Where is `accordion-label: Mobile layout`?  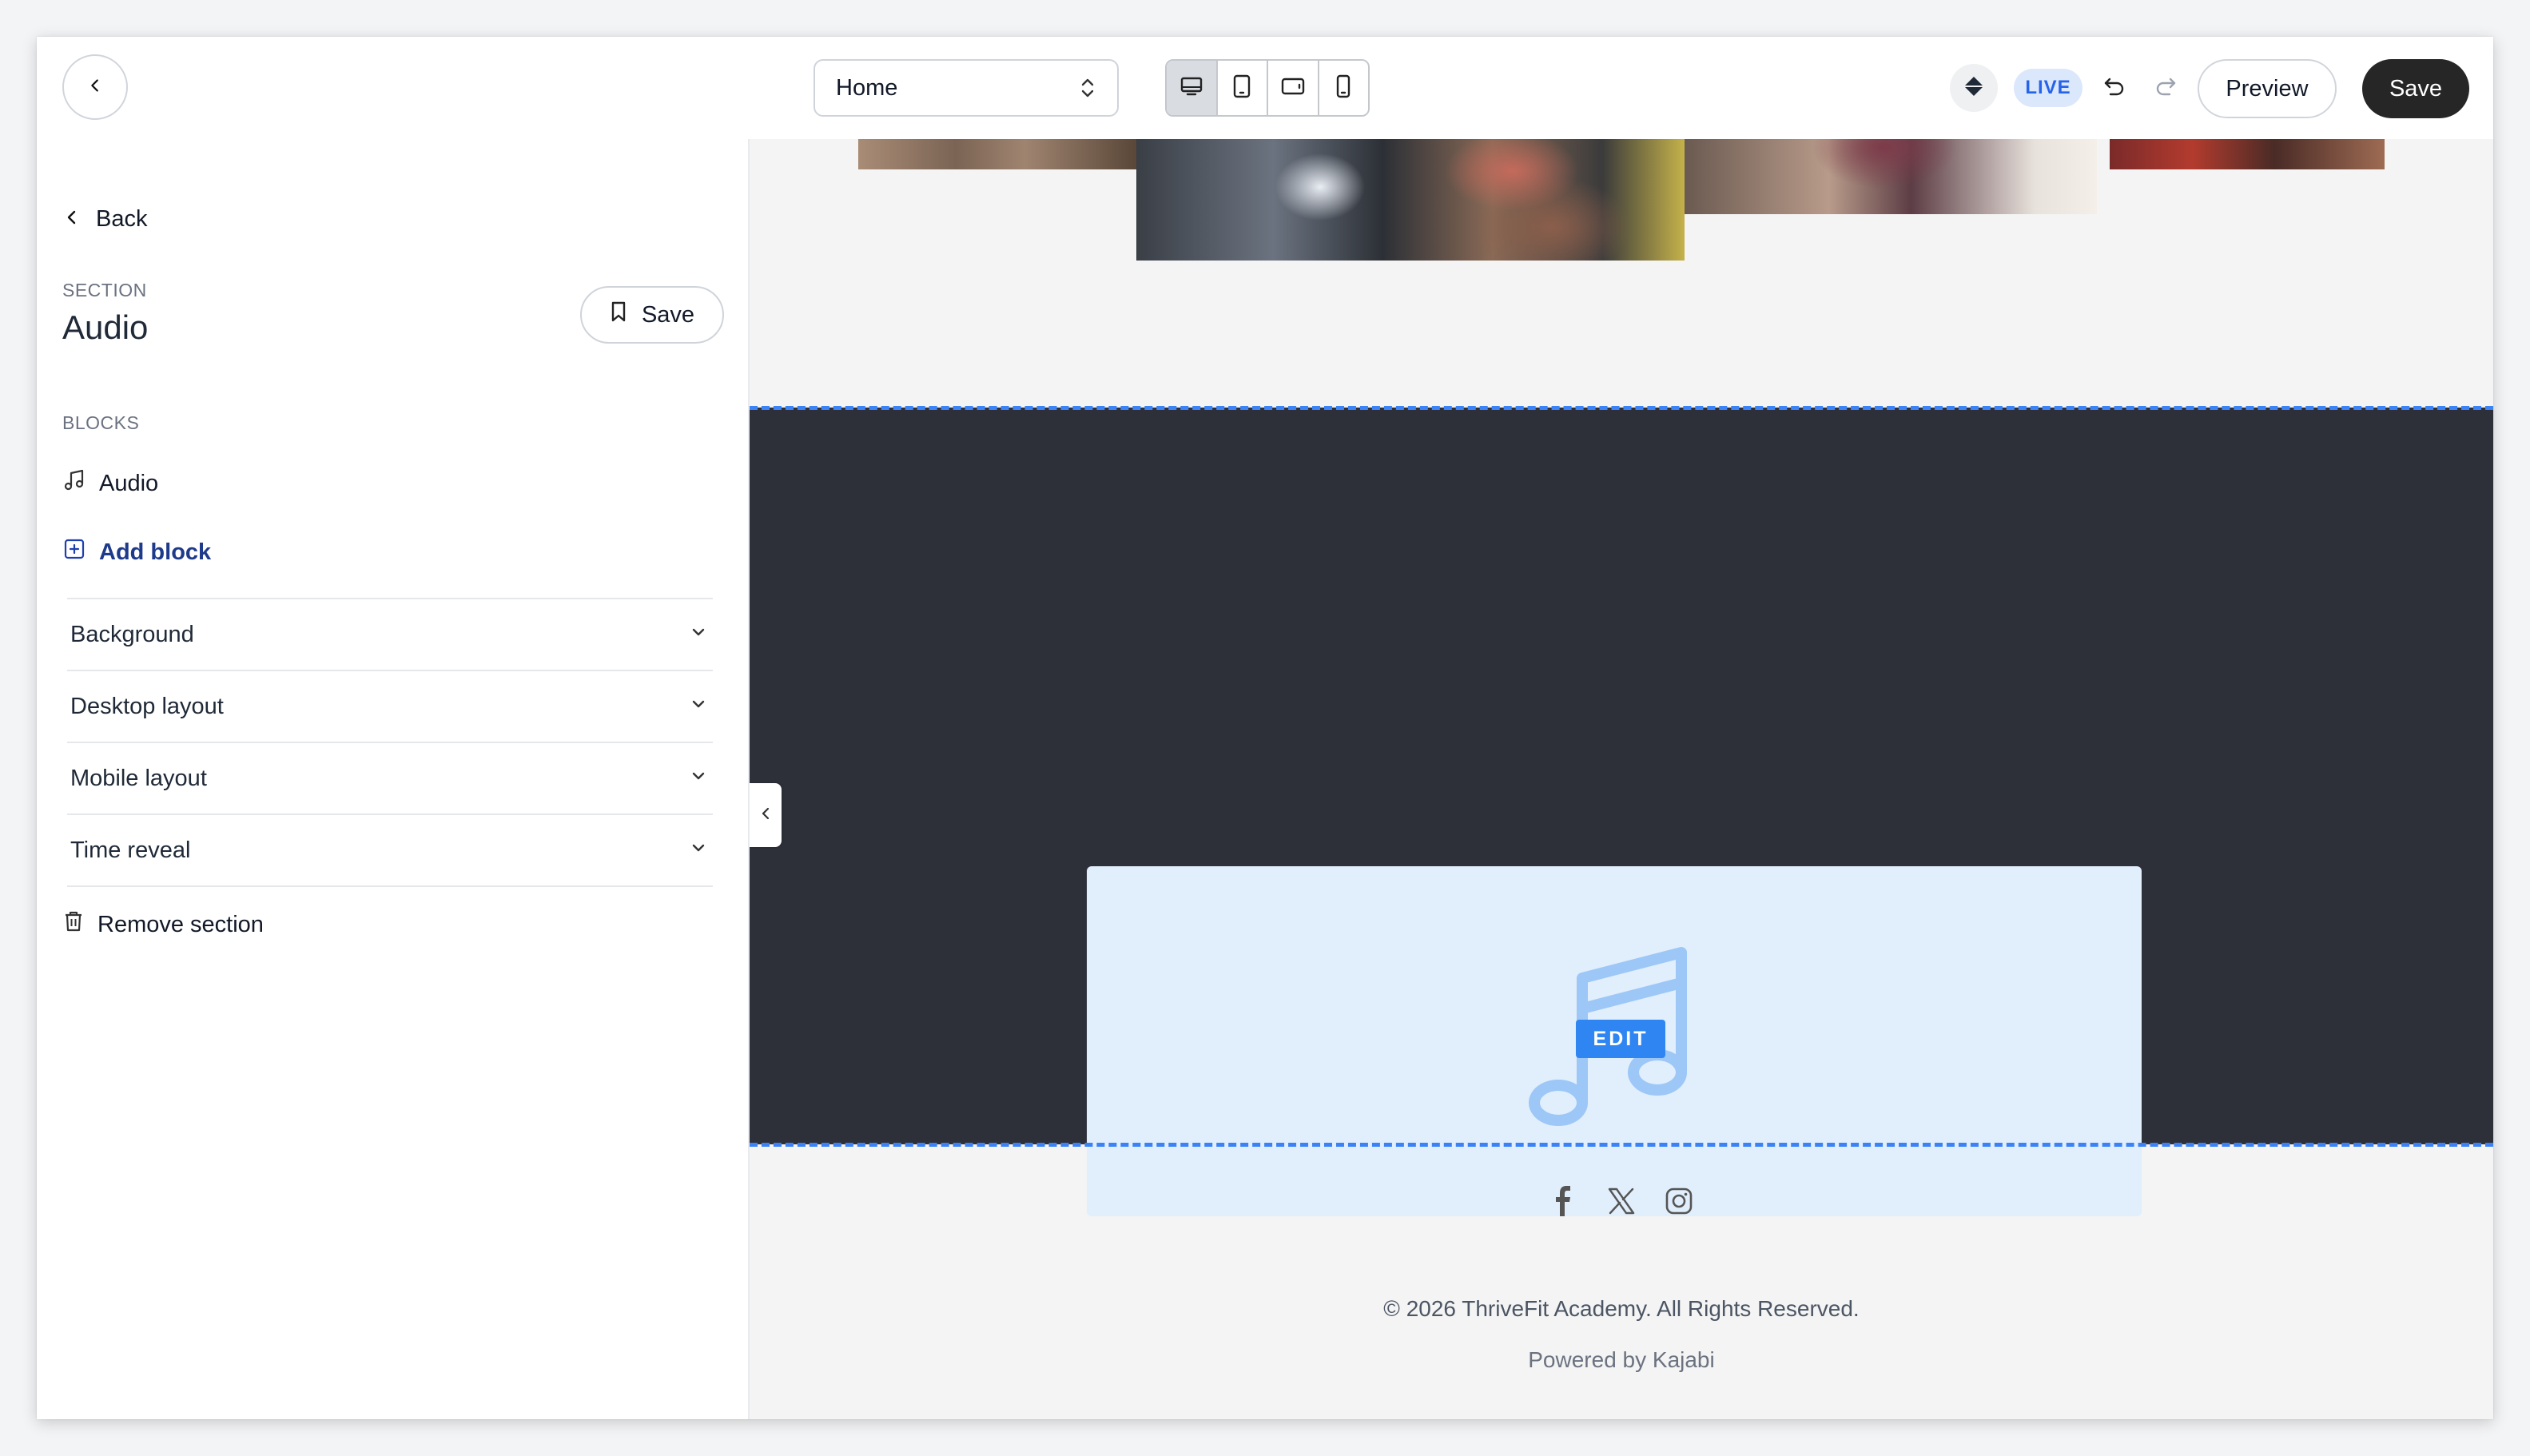 accordion-label: Mobile layout is located at coordinates (139, 778).